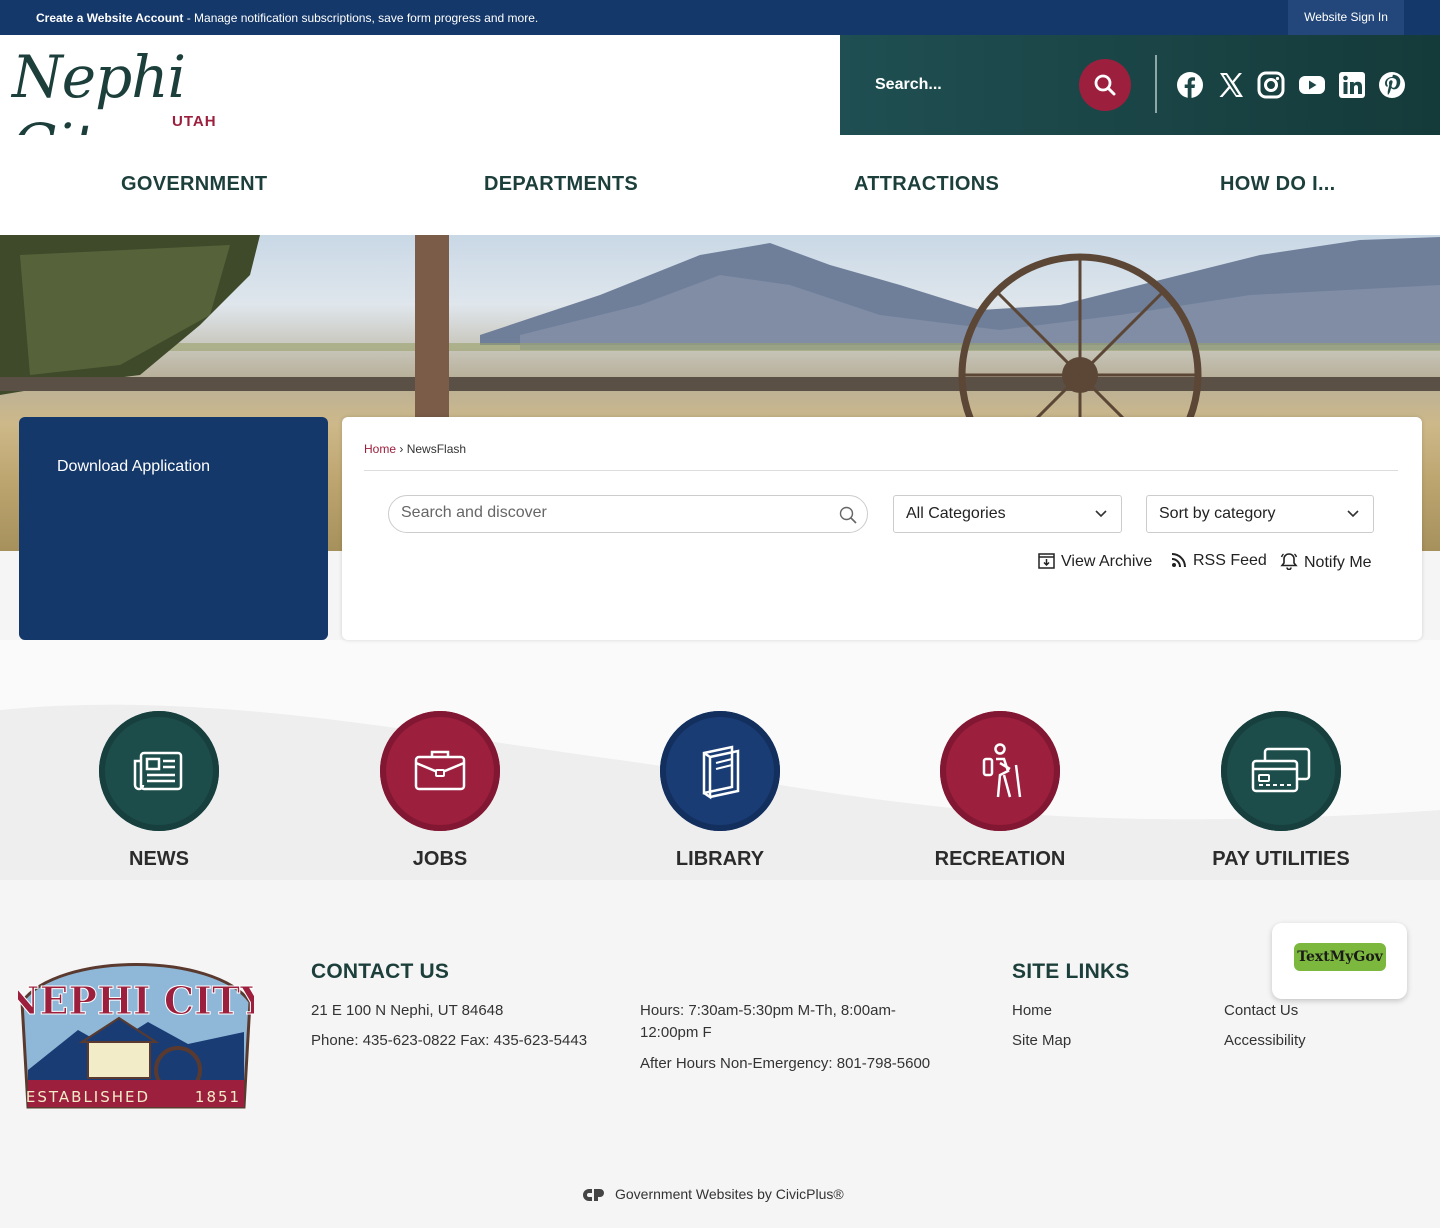 This screenshot has height=1228, width=1440. Describe the element at coordinates (133, 467) in the screenshot. I see `download-application-link: Download Application` at that location.